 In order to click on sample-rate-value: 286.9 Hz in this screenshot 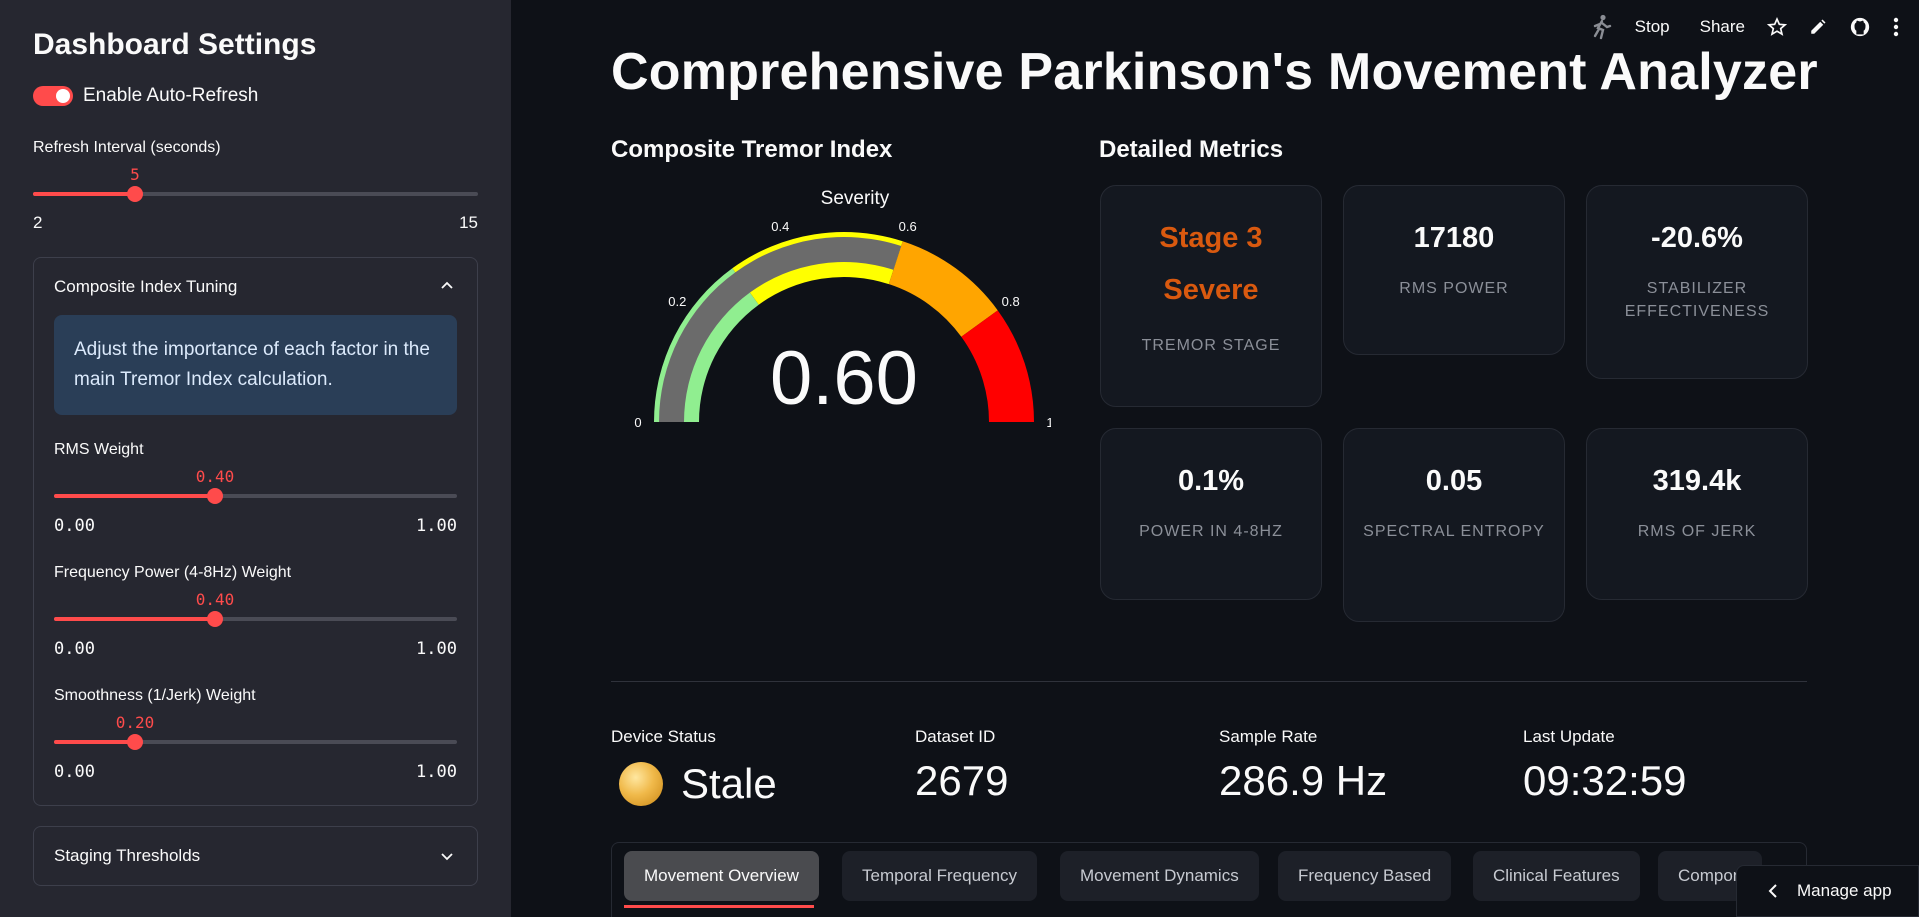, I will do `click(1303, 780)`.